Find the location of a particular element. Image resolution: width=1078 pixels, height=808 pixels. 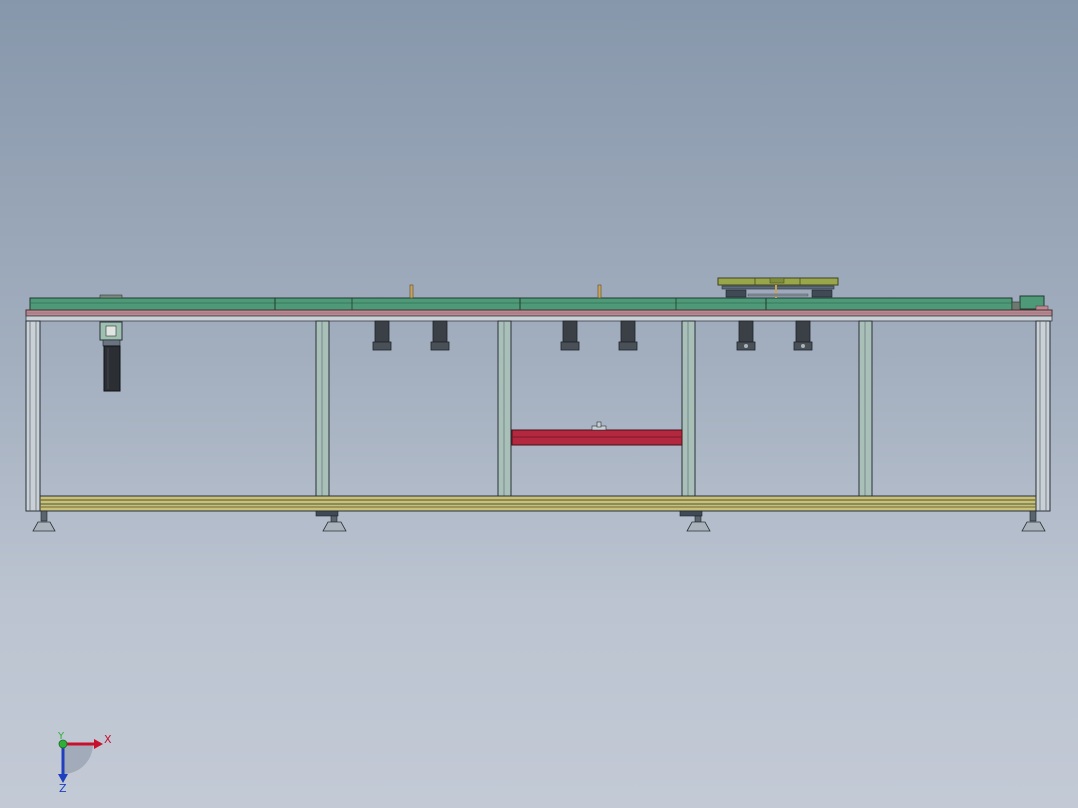

orientation-triad: X Y Z is located at coordinates (84, 763).